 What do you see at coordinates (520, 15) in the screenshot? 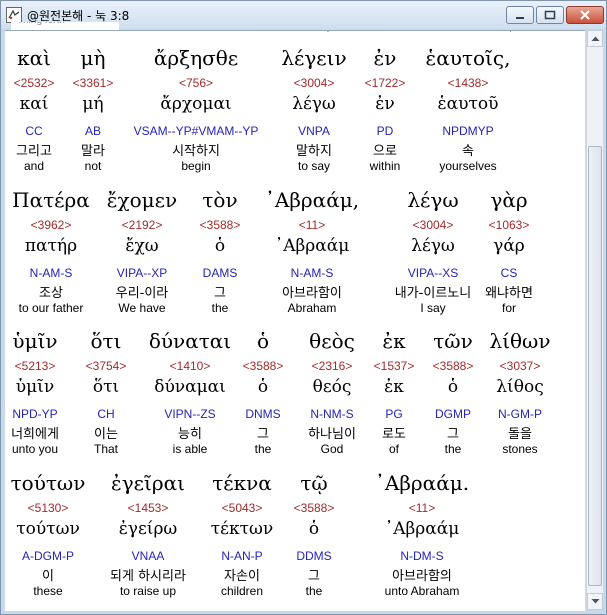
I see `minimize-button` at bounding box center [520, 15].